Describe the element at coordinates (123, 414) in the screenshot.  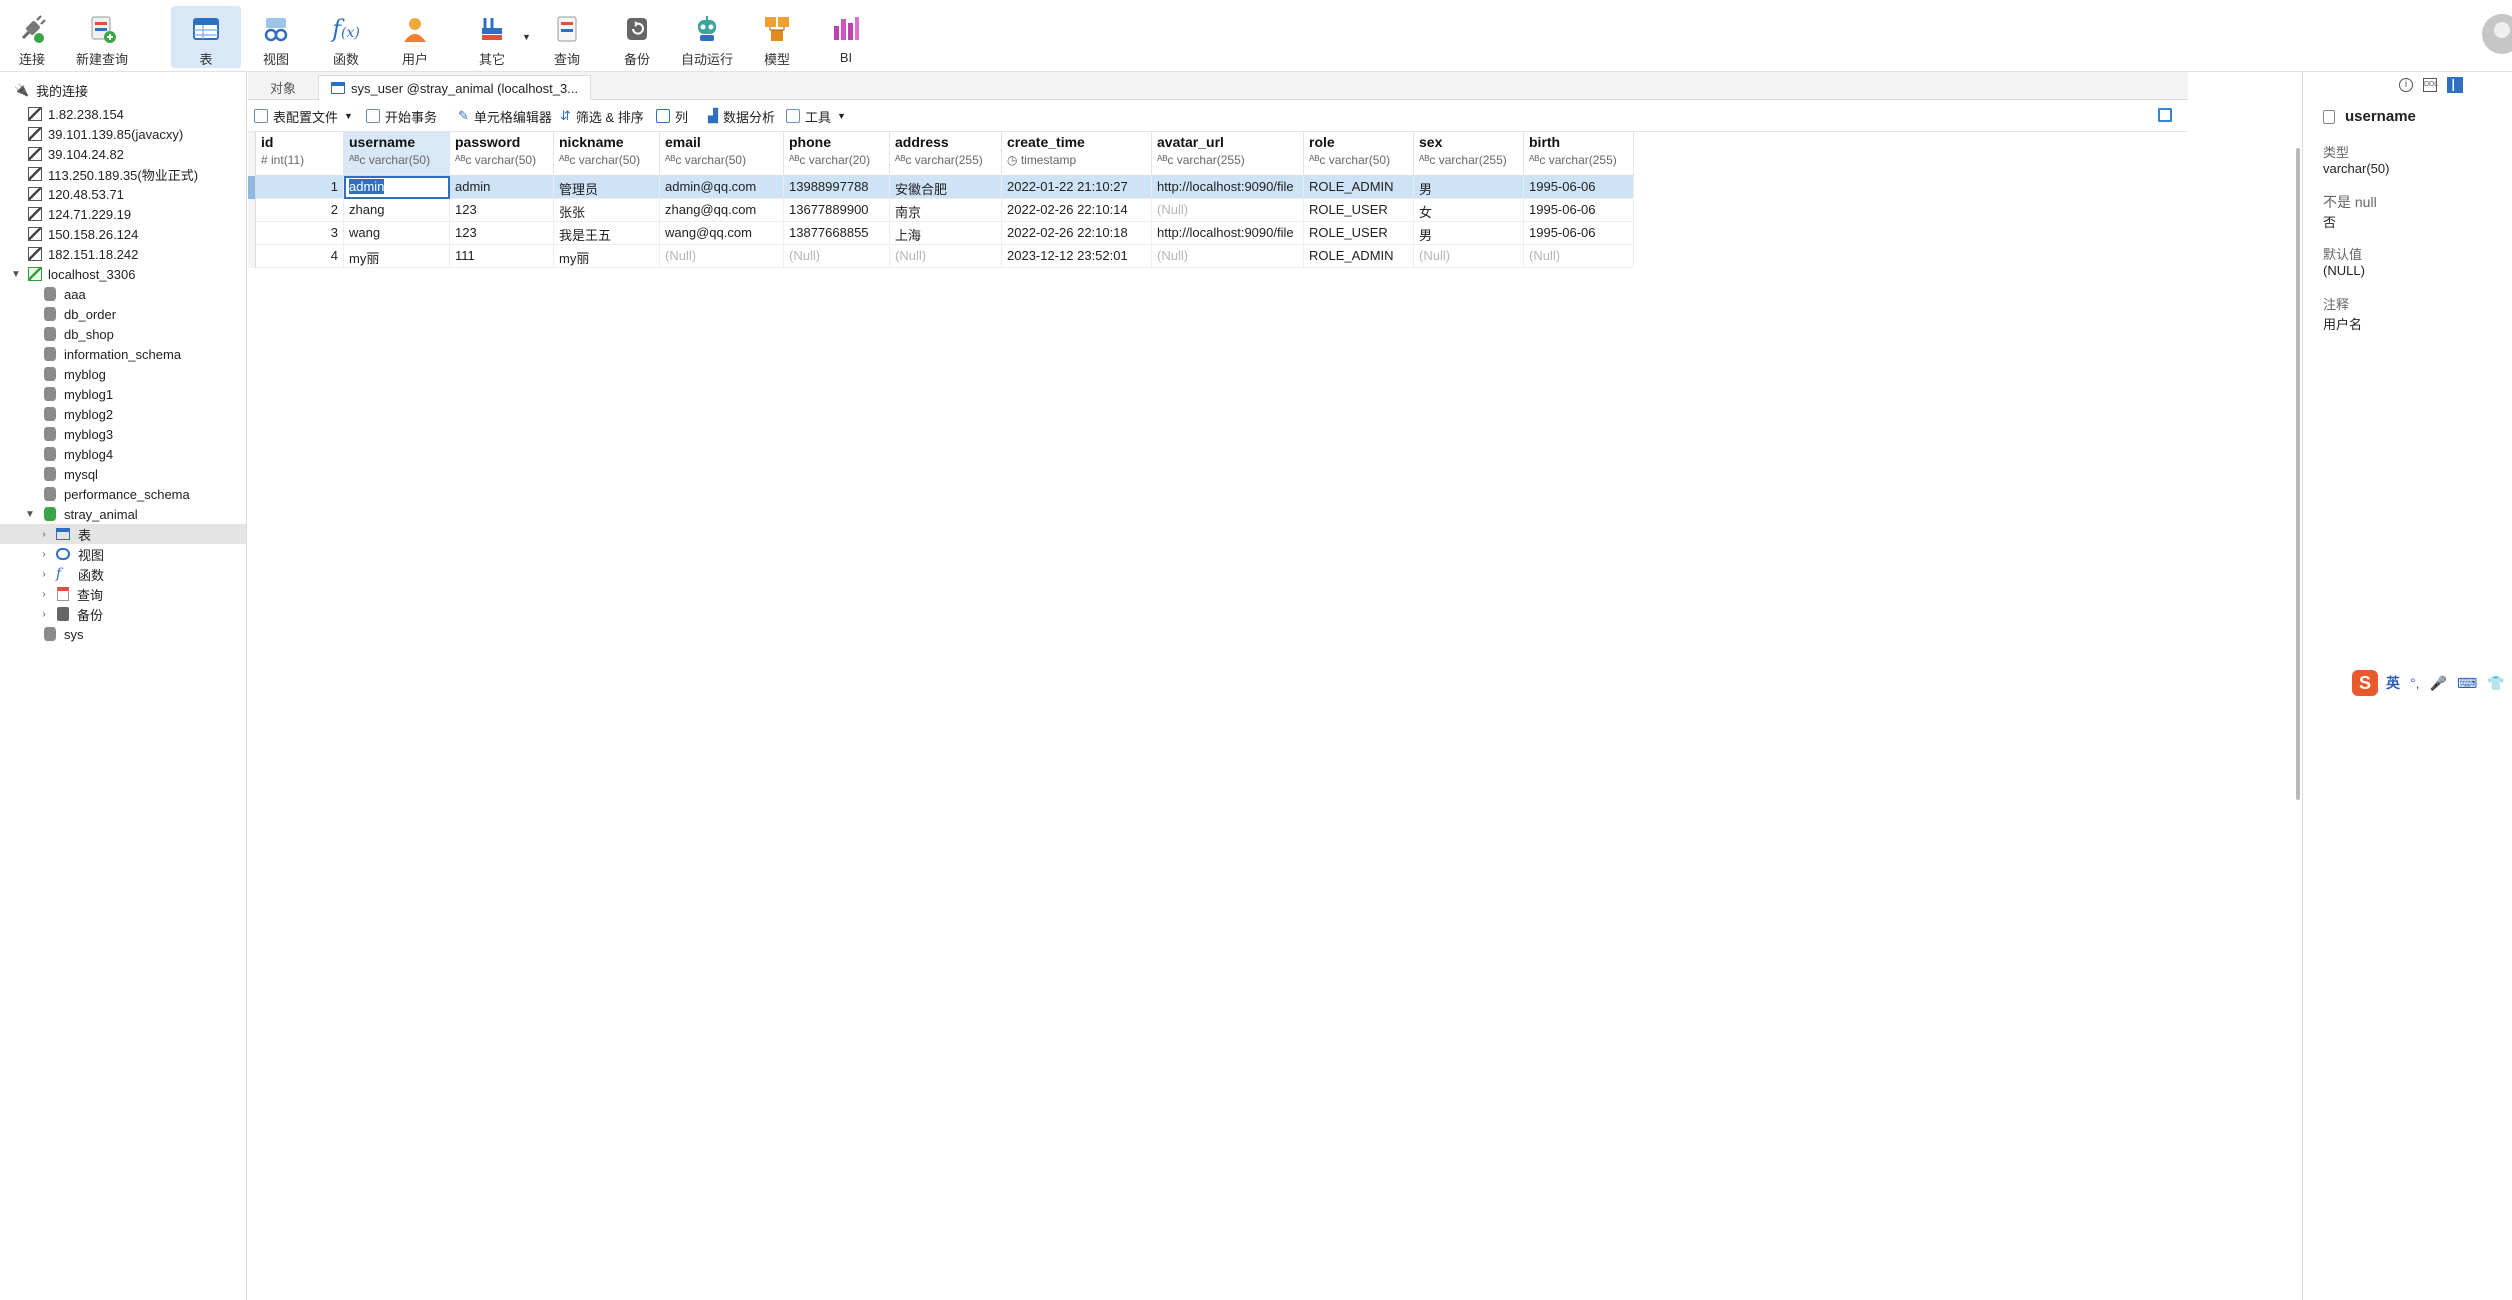
I see `database-item: myblog2` at that location.